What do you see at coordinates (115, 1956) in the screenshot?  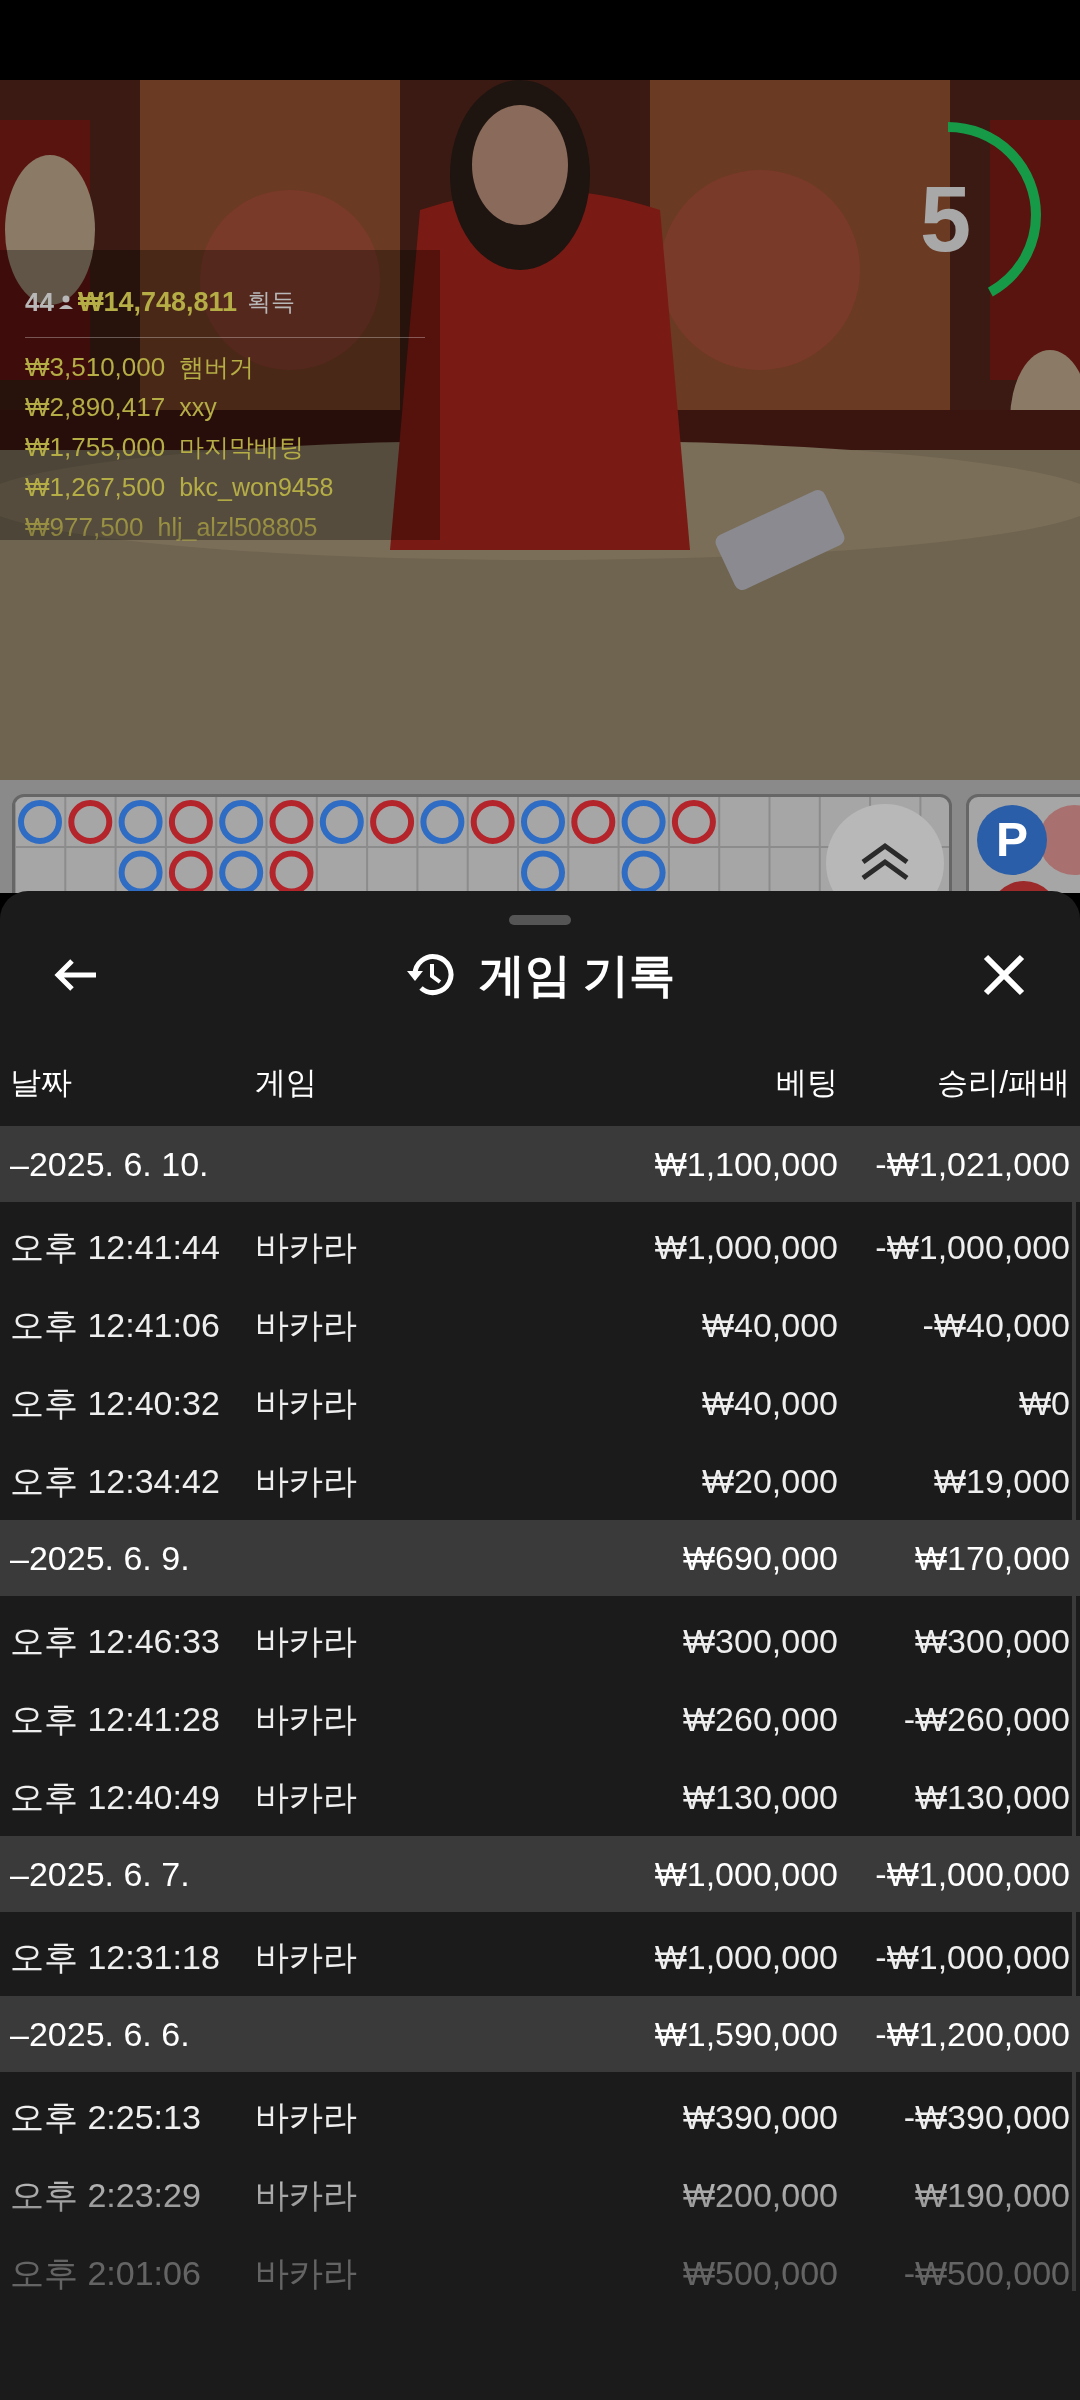 I see `time-cell: 오후 12:31:18` at bounding box center [115, 1956].